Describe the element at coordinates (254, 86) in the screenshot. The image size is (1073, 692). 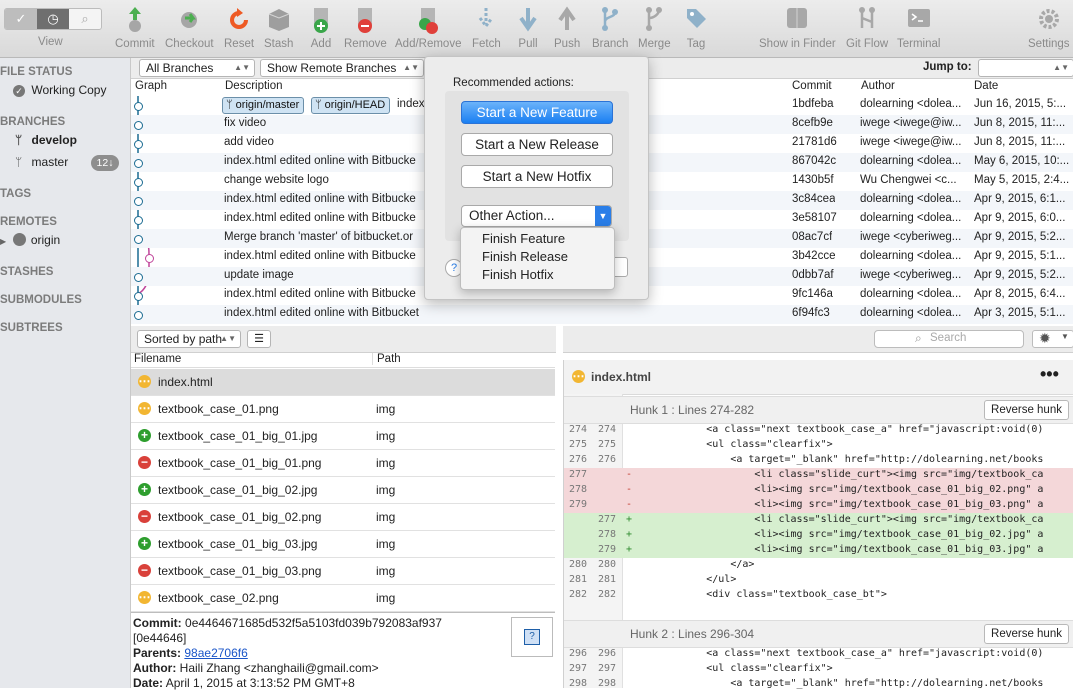
I see `description-column-header: Description` at that location.